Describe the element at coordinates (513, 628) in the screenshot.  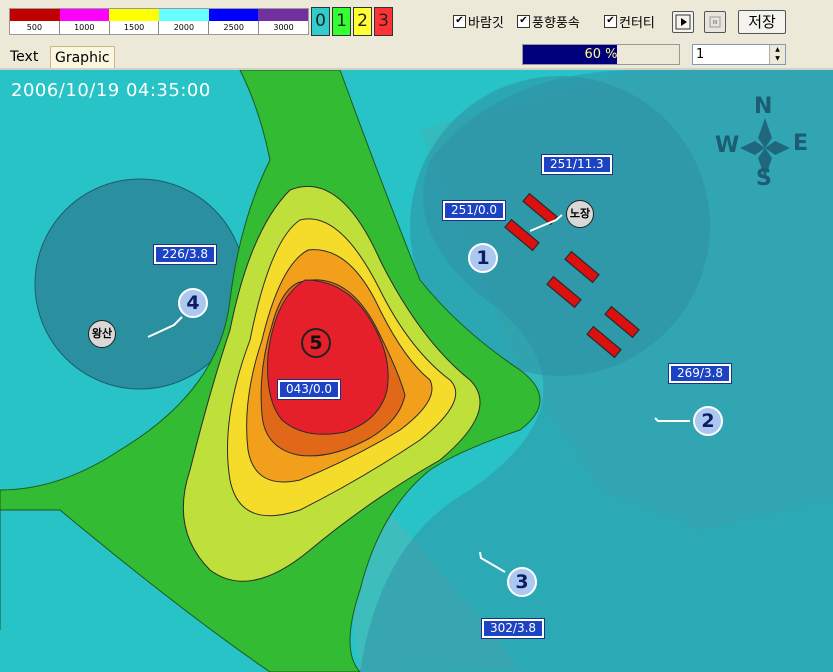
I see `wind-value-label: 302/3.8` at that location.